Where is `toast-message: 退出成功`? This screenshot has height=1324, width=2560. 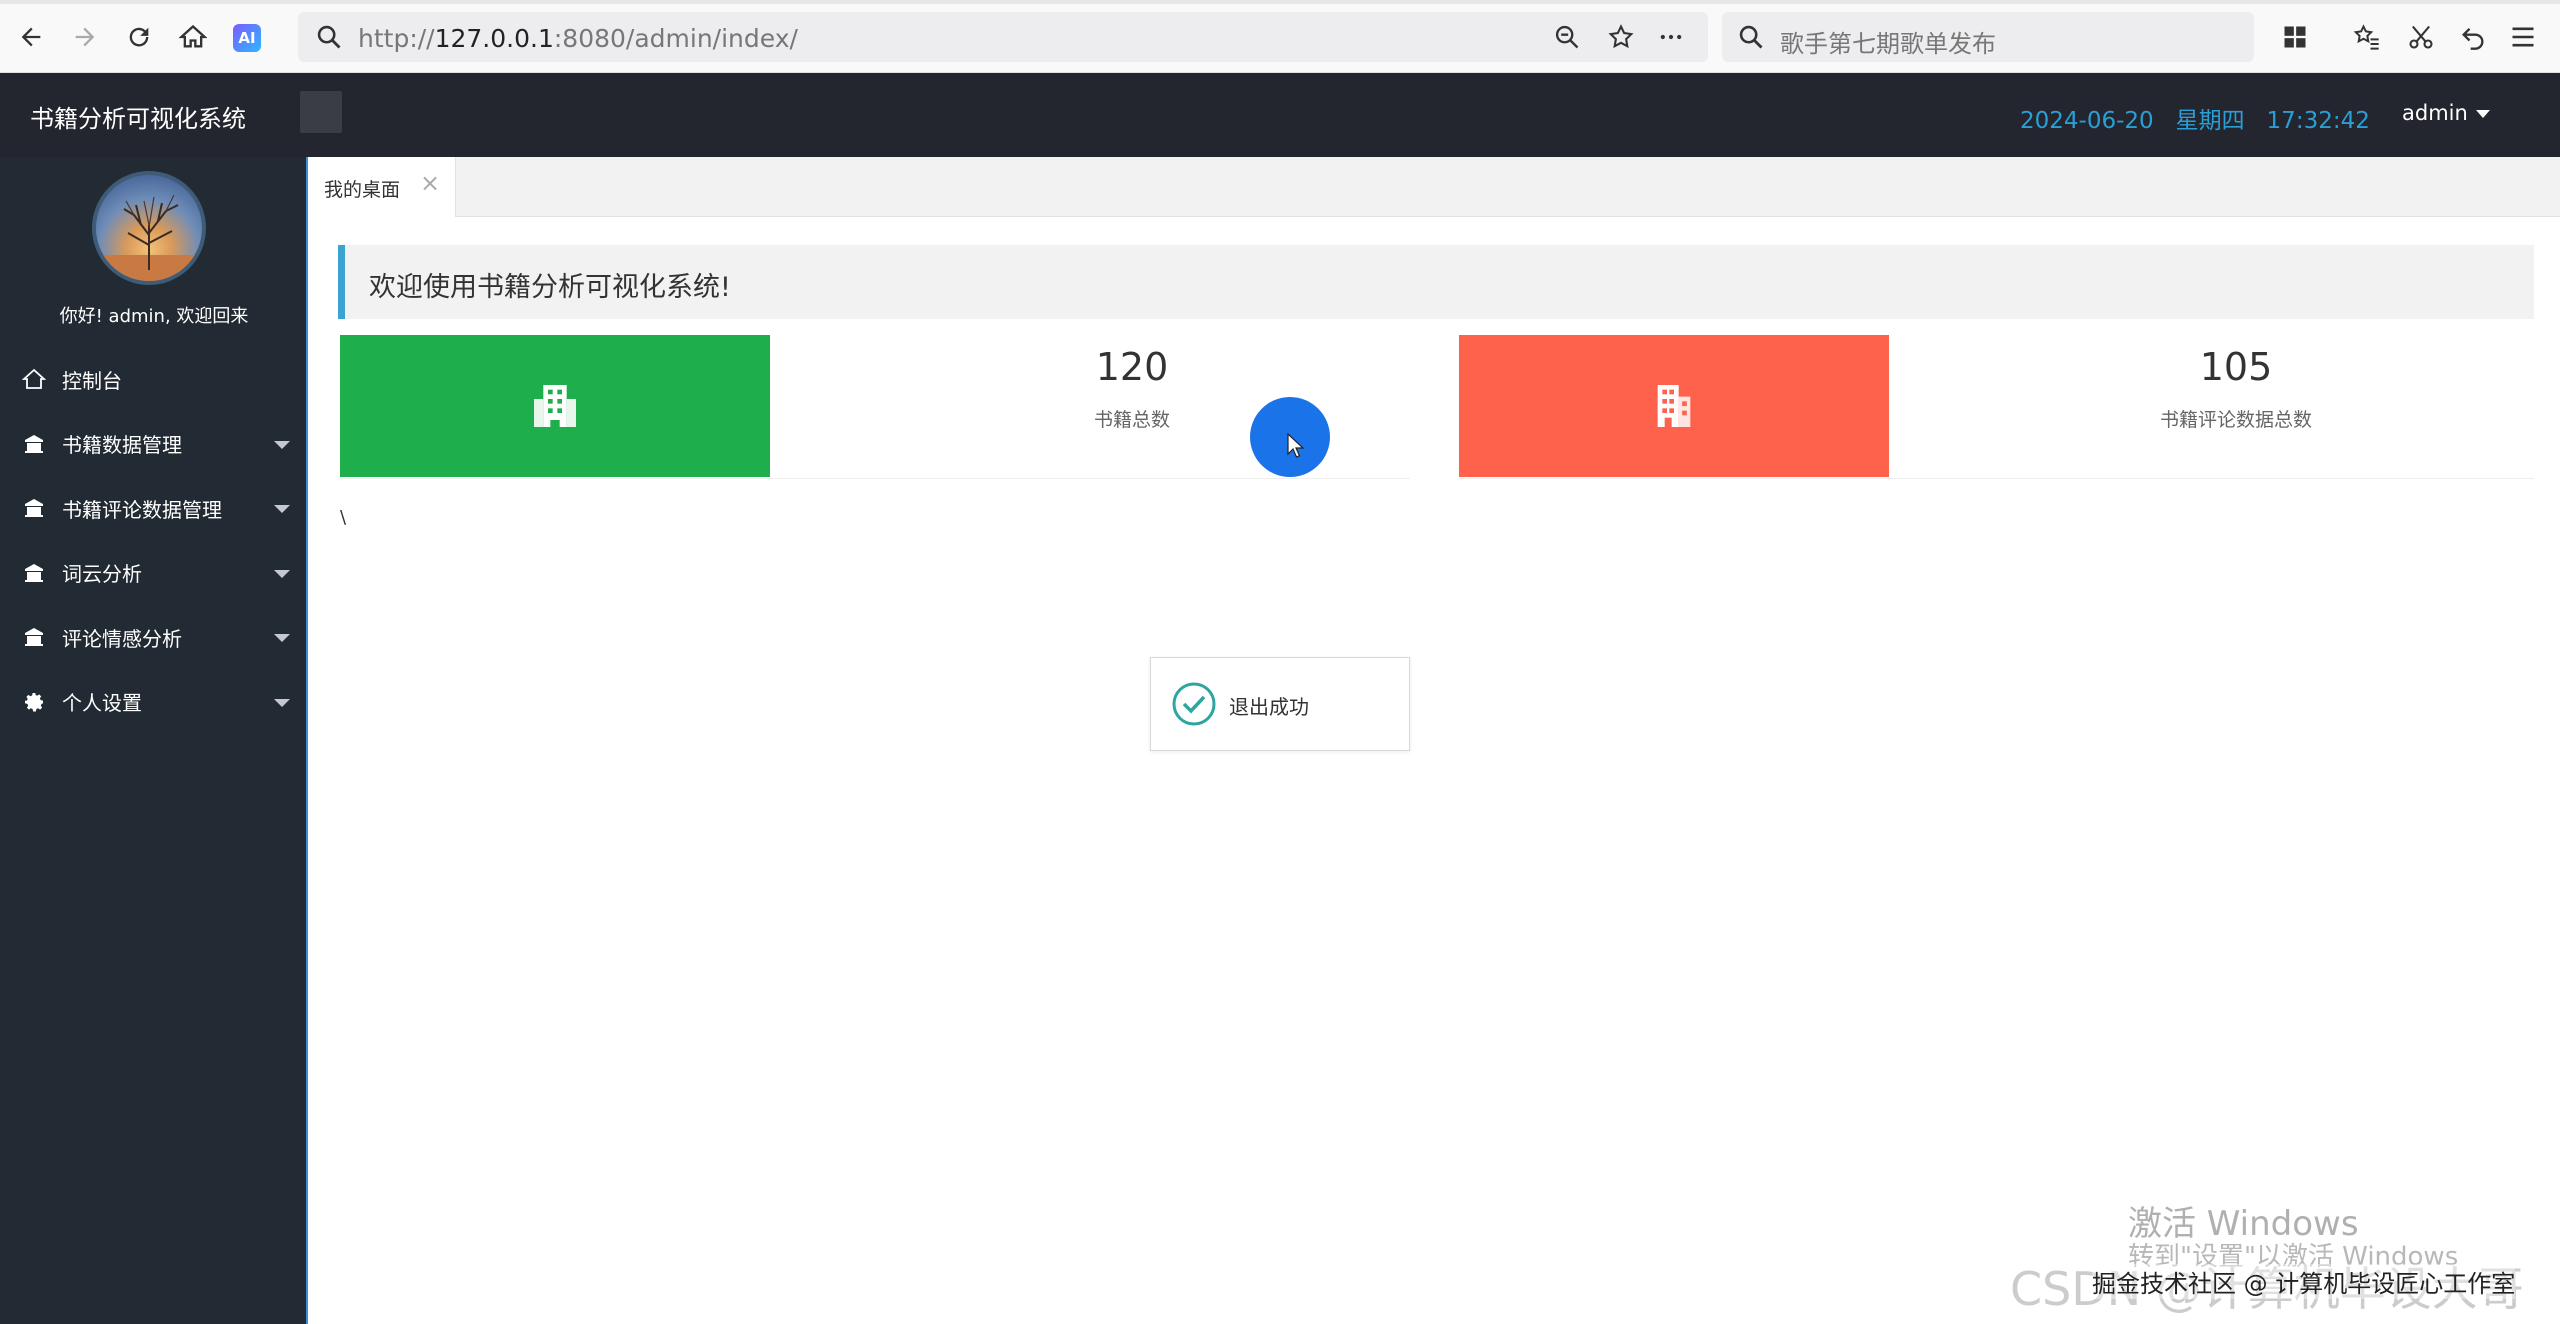
toast-message: 退出成功 is located at coordinates (1280, 704).